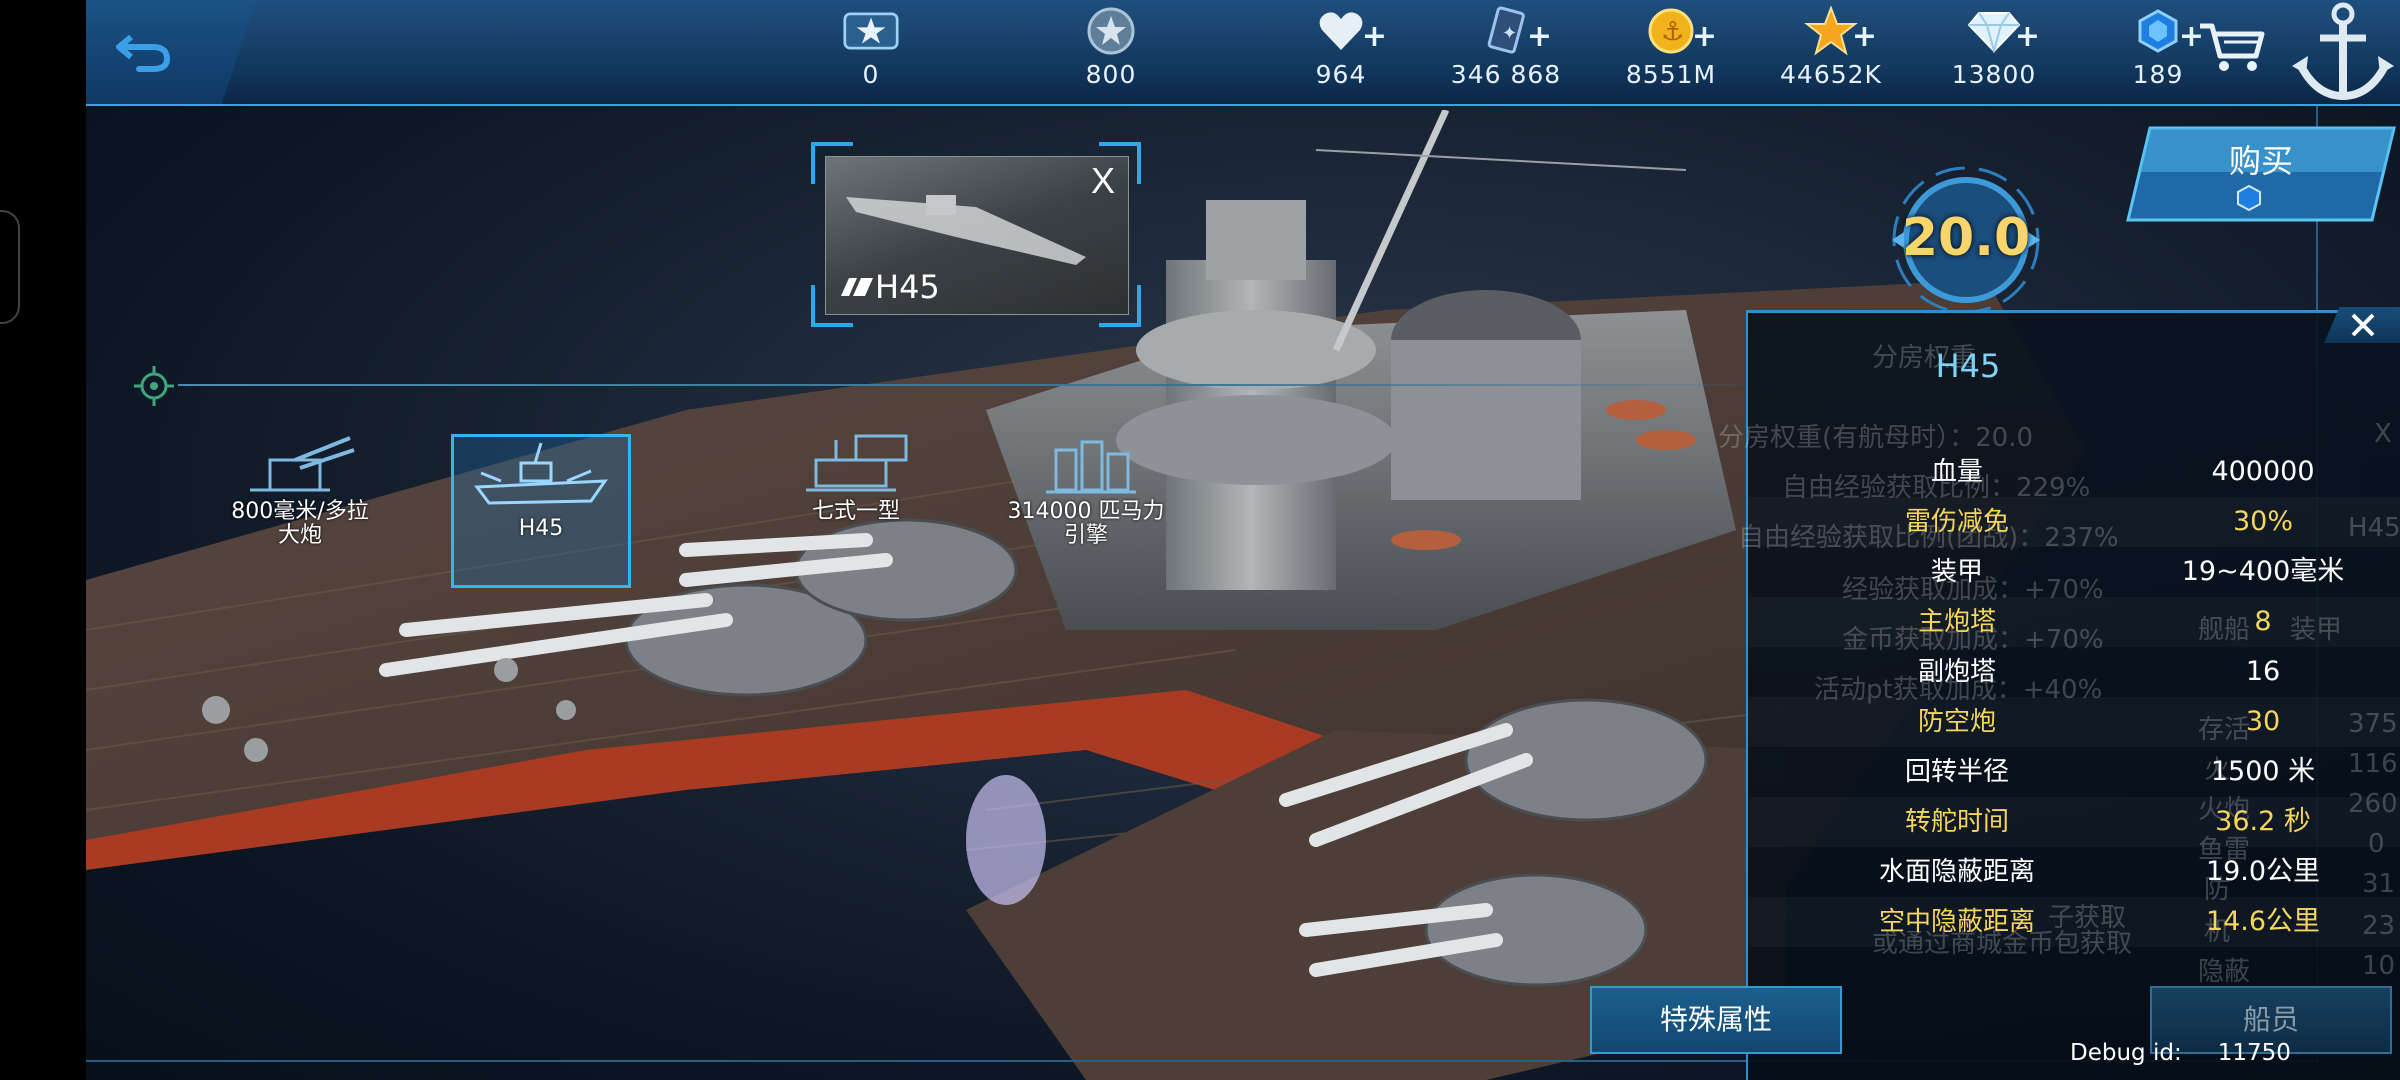 The image size is (2400, 1080). I want to click on stat-label: 空中隐蔽距离, so click(1956, 922).